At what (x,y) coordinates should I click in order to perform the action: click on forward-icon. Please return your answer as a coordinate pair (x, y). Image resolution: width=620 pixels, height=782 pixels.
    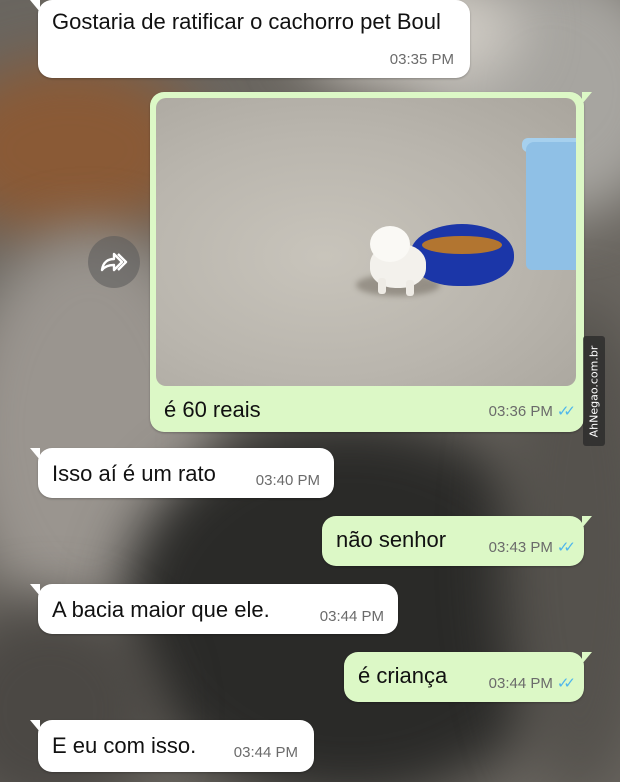
    Looking at the image, I should click on (114, 262).